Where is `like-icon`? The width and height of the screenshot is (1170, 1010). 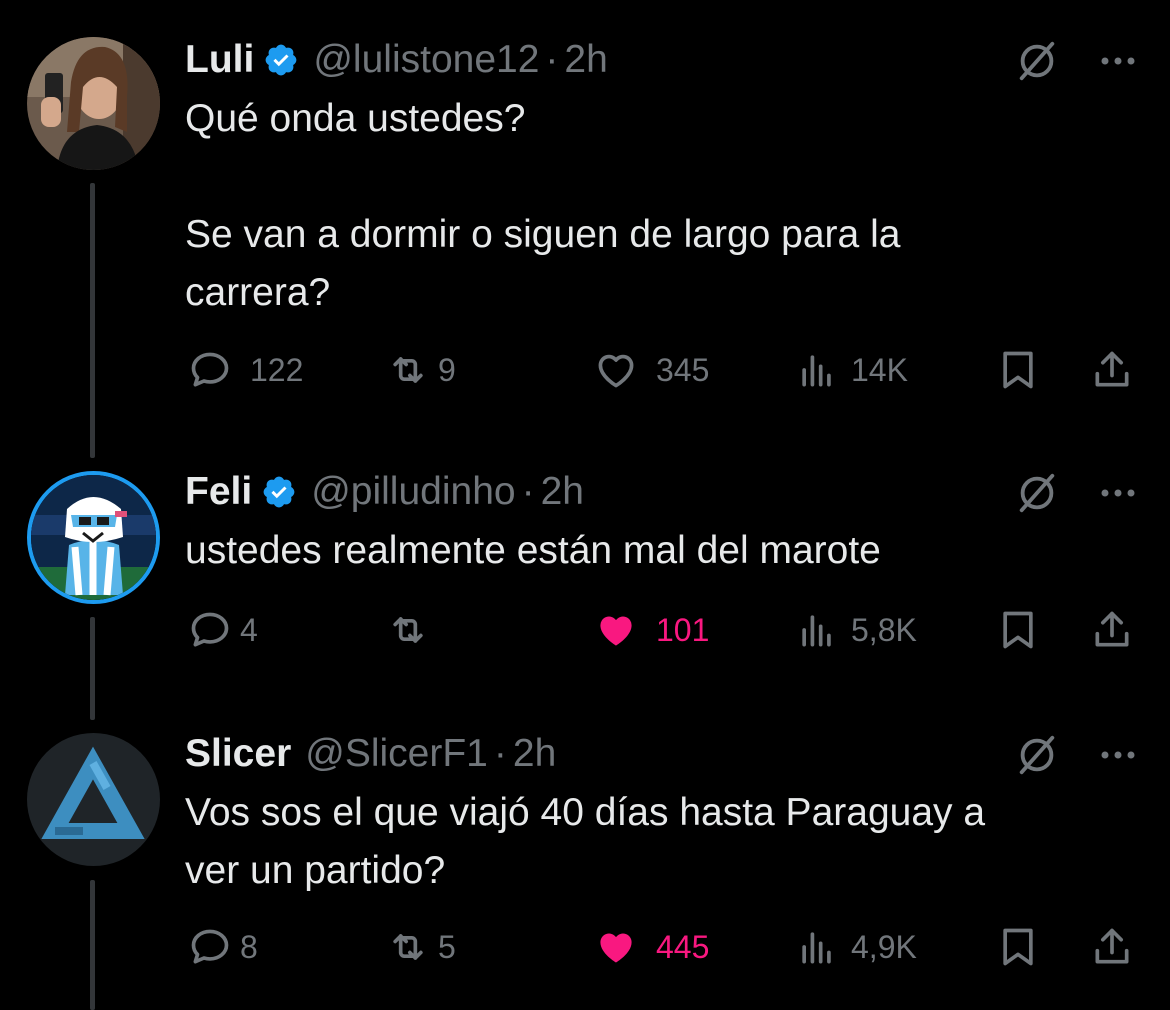 like-icon is located at coordinates (616, 371).